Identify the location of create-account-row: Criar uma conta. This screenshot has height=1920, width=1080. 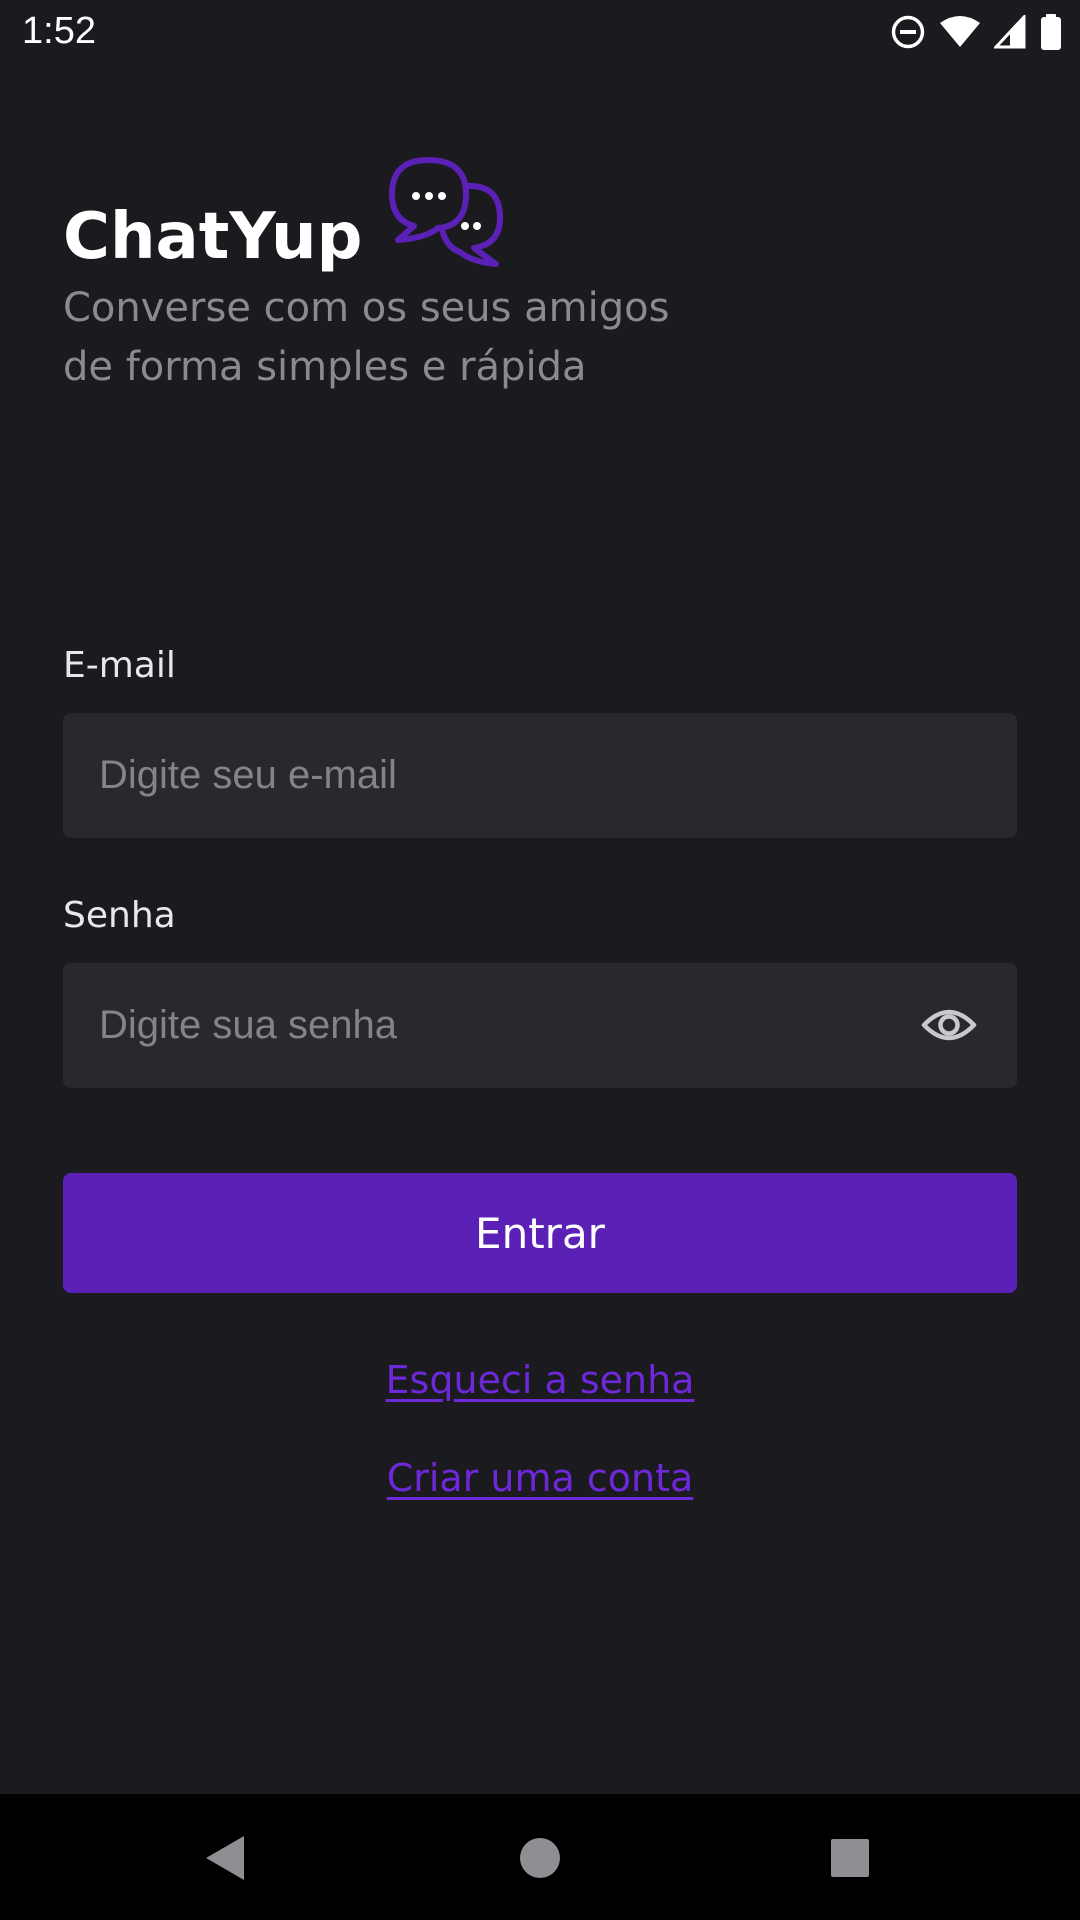
(540, 1478).